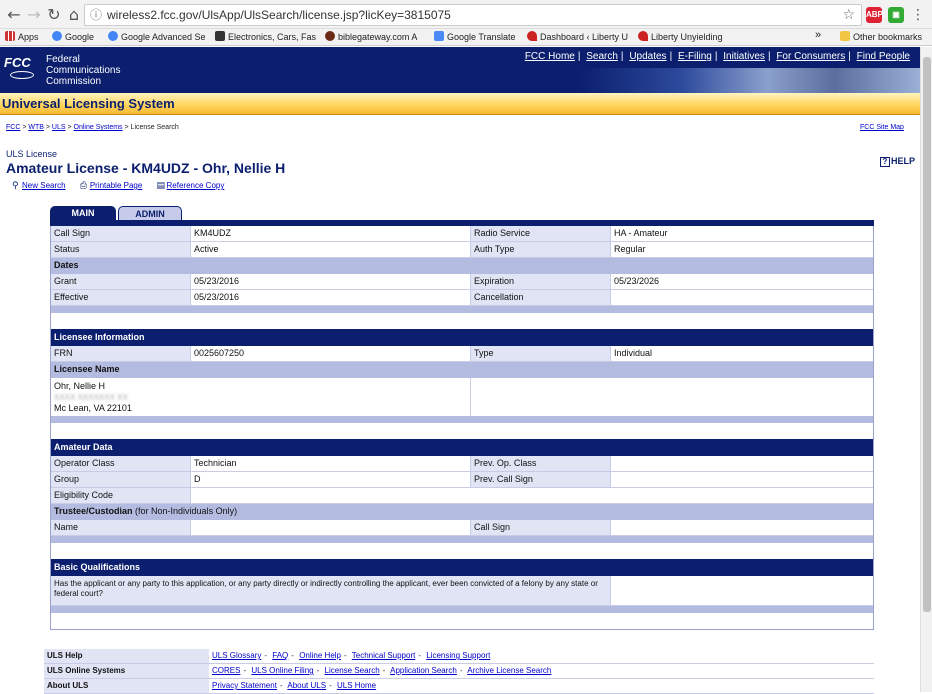 The width and height of the screenshot is (932, 694). What do you see at coordinates (220, 36) in the screenshot?
I see `store-icon` at bounding box center [220, 36].